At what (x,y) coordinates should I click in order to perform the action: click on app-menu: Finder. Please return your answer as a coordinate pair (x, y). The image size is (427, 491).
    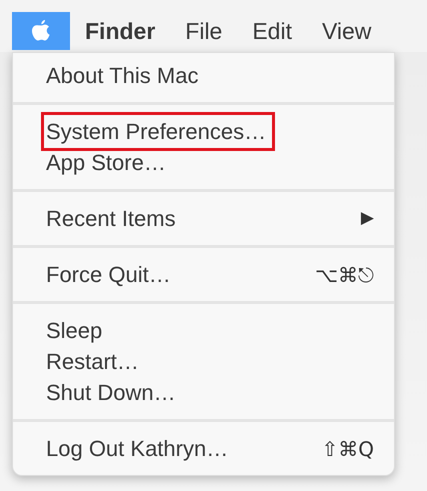
    Looking at the image, I should click on (120, 31).